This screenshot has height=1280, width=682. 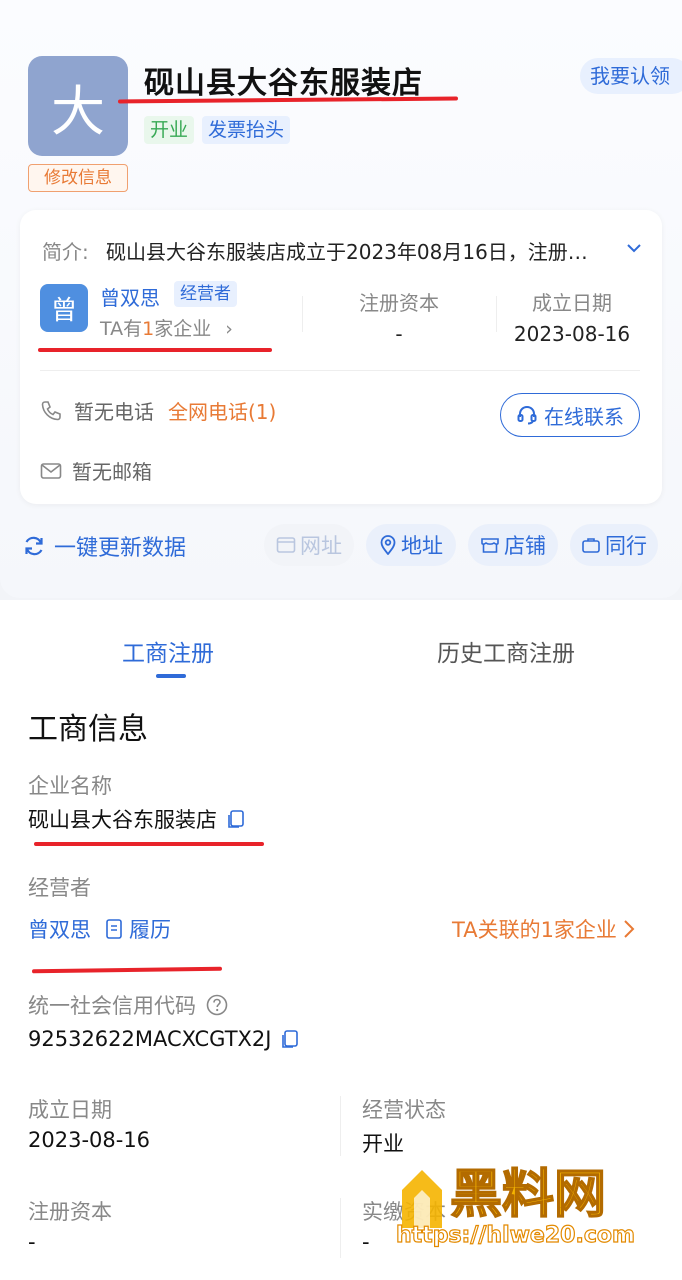 I want to click on paid-capital-value: -, so click(x=366, y=1242).